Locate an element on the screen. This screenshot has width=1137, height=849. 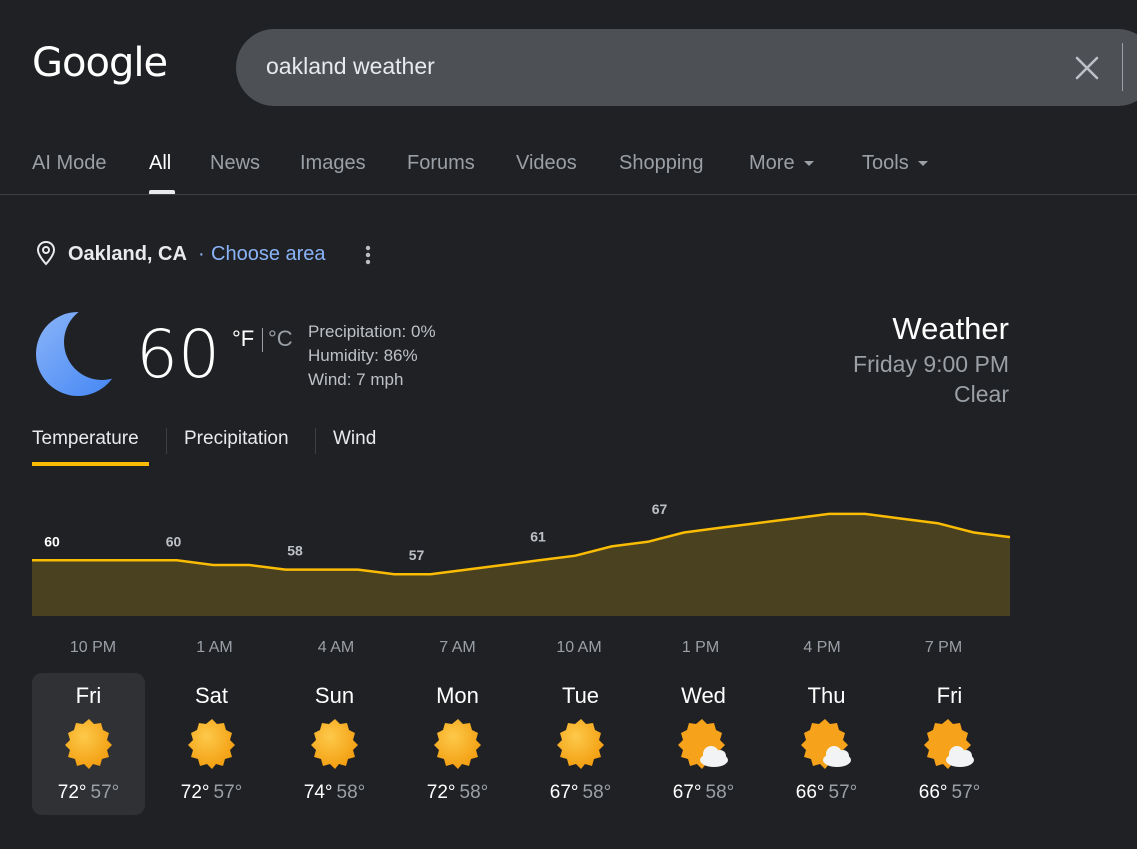
search-input: oakland weather is located at coordinates (350, 66).